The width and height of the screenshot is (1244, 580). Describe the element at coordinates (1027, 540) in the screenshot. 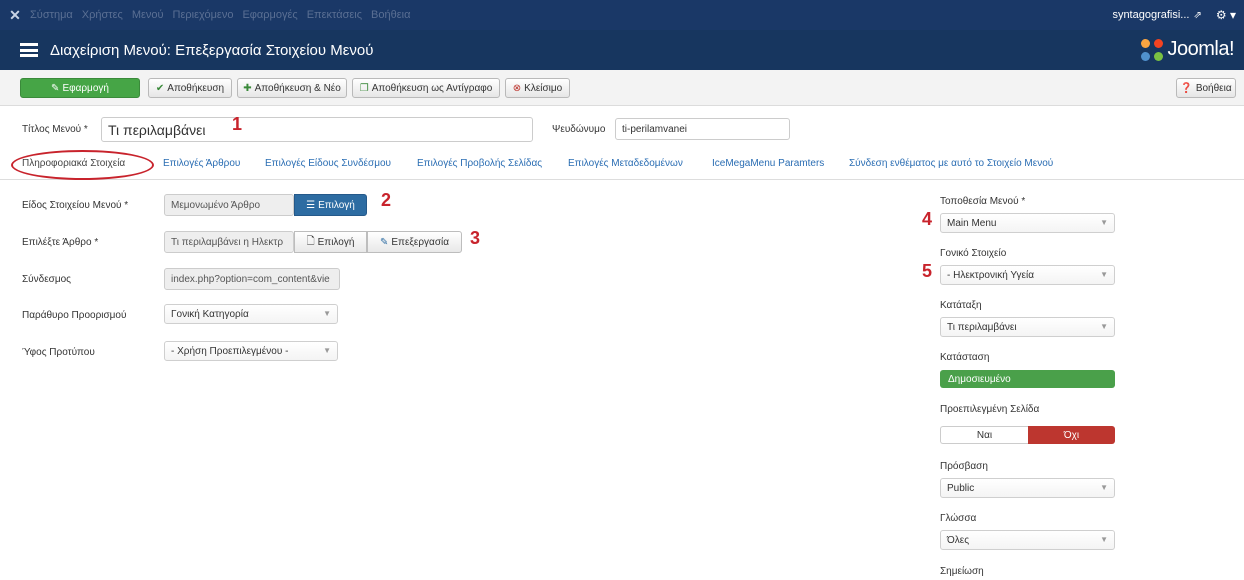

I see `language-select: Όλες ▼` at that location.